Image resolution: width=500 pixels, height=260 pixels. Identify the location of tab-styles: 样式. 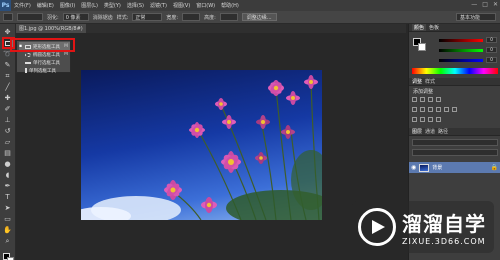
(430, 81).